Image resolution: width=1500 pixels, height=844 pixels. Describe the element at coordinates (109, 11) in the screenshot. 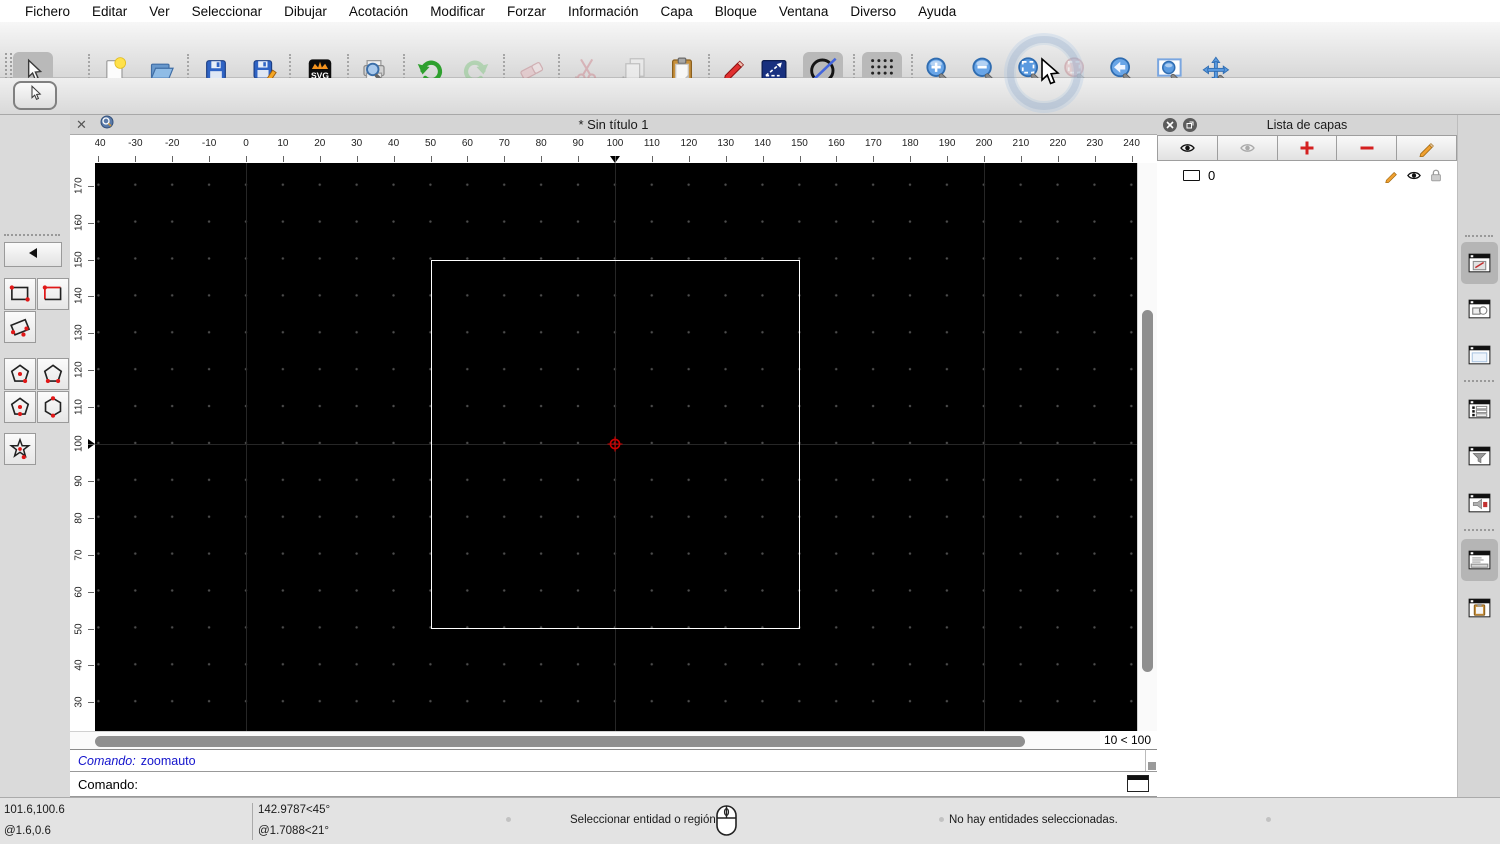

I see `menu-editar: Editar` at that location.